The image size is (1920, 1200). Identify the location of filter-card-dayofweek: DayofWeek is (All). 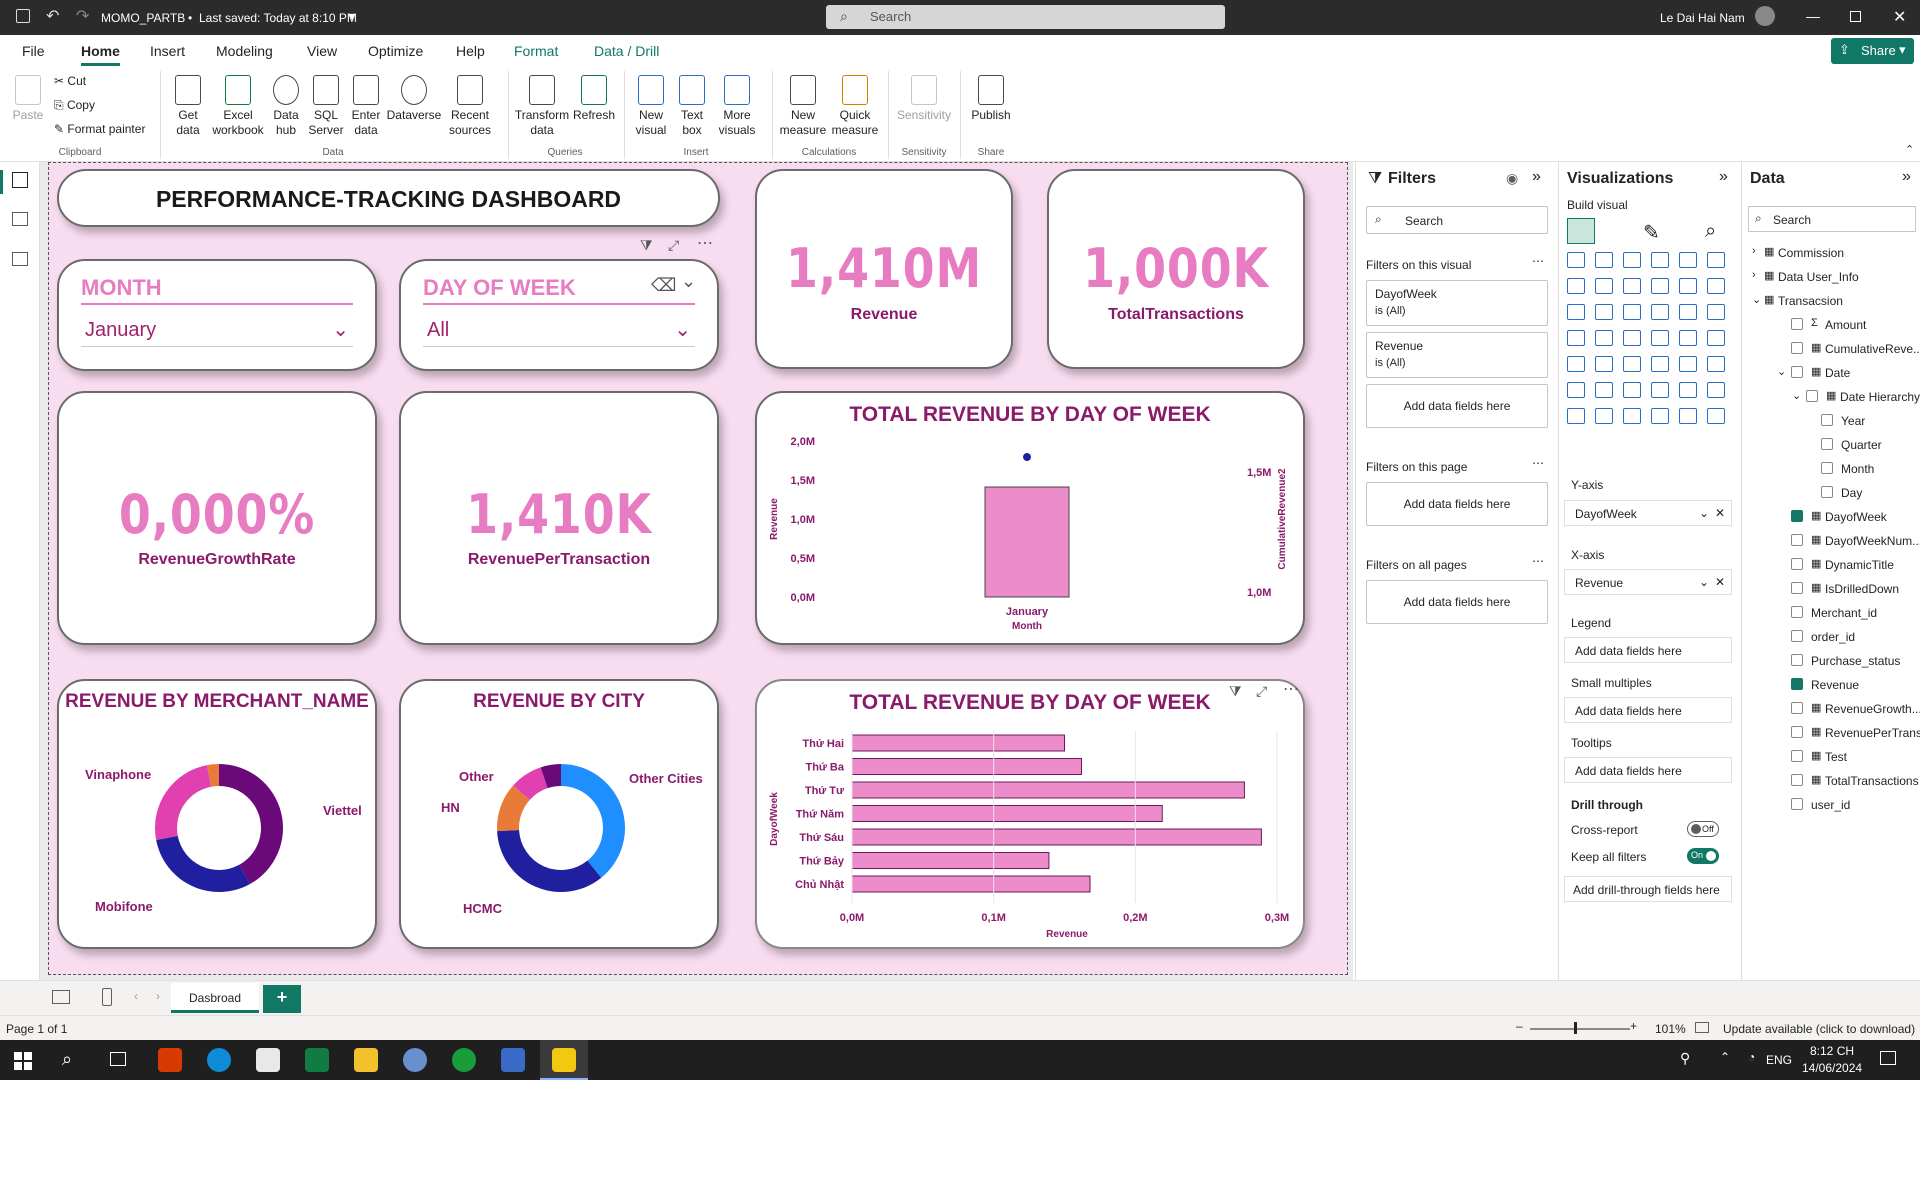
(1457, 303).